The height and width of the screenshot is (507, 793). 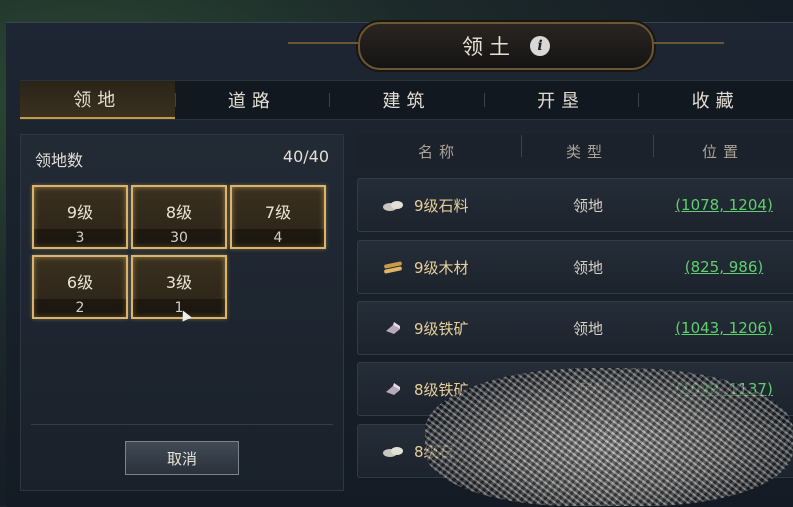 What do you see at coordinates (182, 424) in the screenshot?
I see `panel-divider` at bounding box center [182, 424].